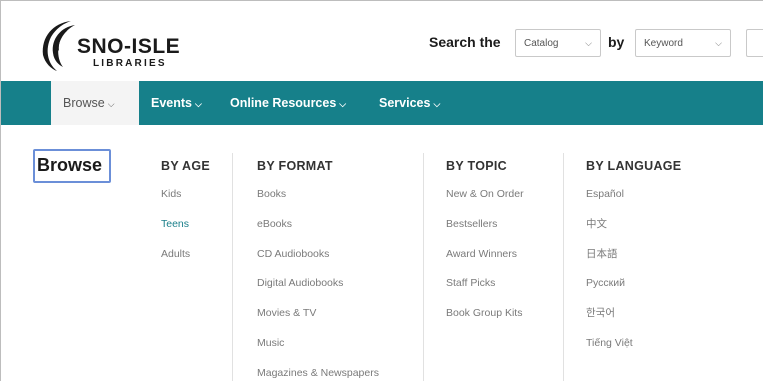 This screenshot has height=381, width=763. Describe the element at coordinates (295, 166) in the screenshot. I see `column-heading: BY FORMAT` at that location.